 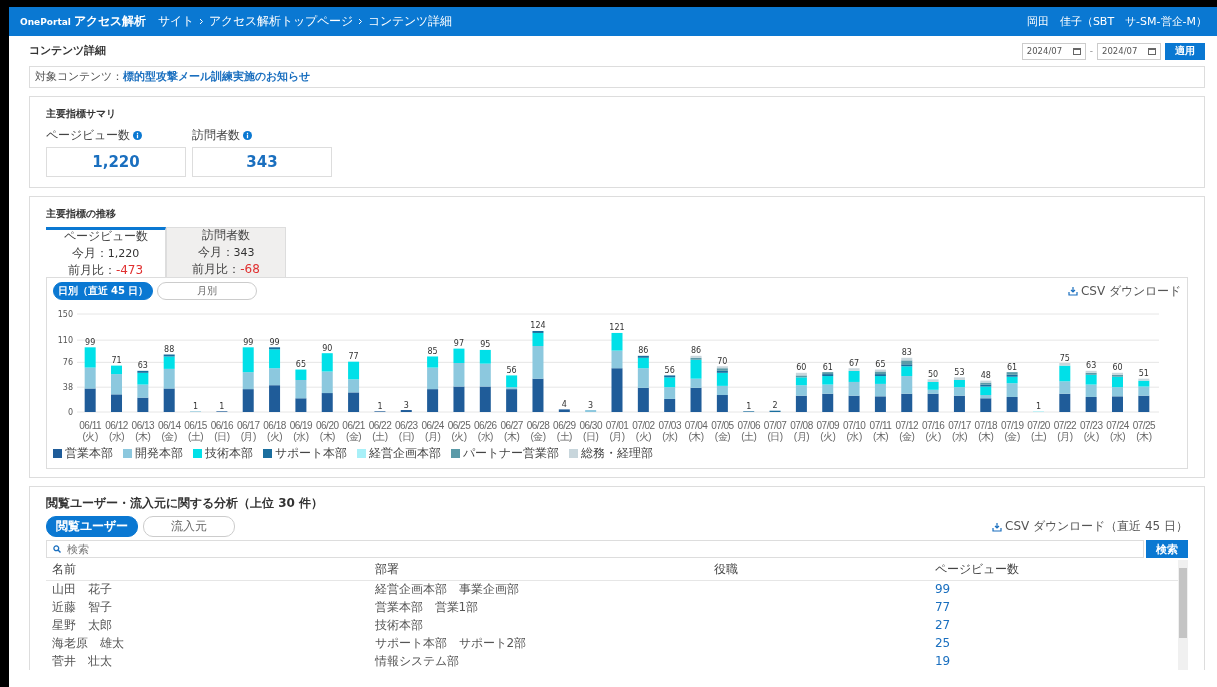 What do you see at coordinates (70, 412) in the screenshot?
I see `axis-tick-label: 0` at bounding box center [70, 412].